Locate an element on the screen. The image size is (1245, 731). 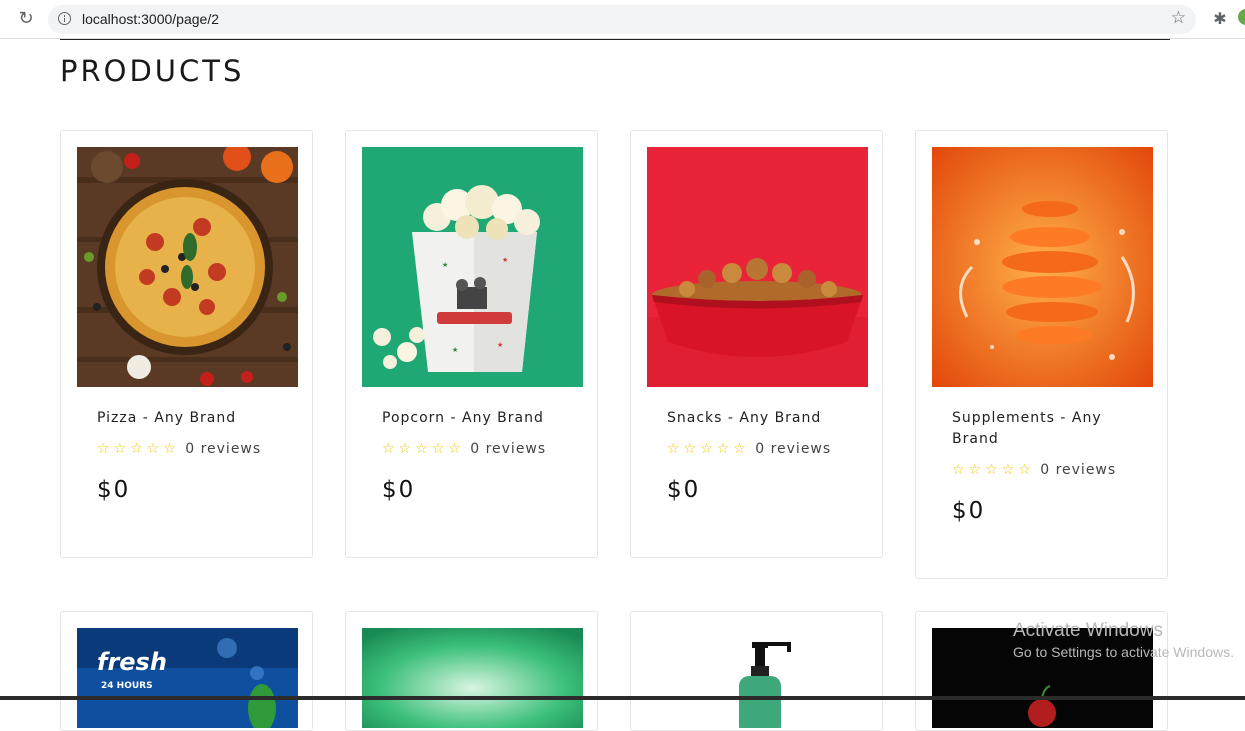
fresh-title: fresh is located at coordinates (132, 662).